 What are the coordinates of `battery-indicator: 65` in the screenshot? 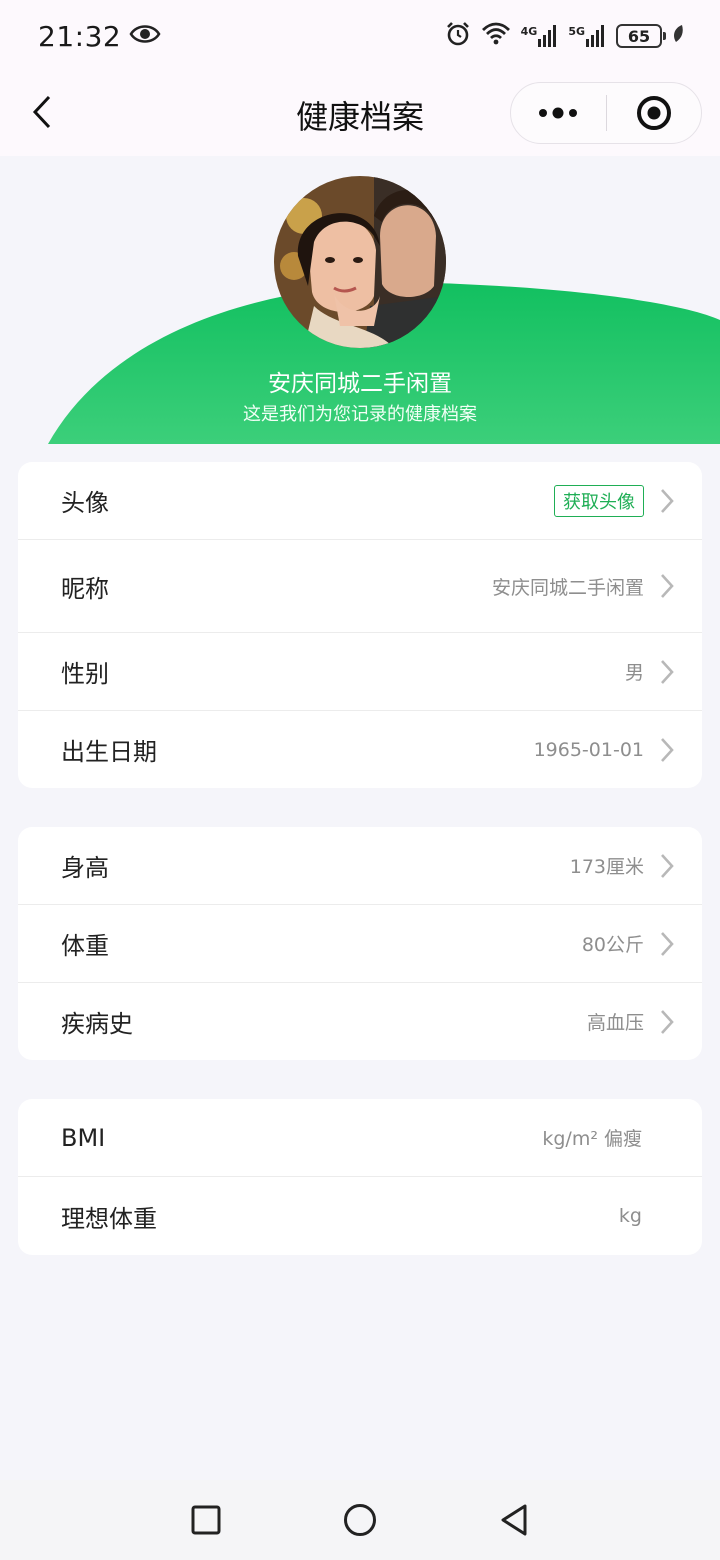 It's located at (641, 36).